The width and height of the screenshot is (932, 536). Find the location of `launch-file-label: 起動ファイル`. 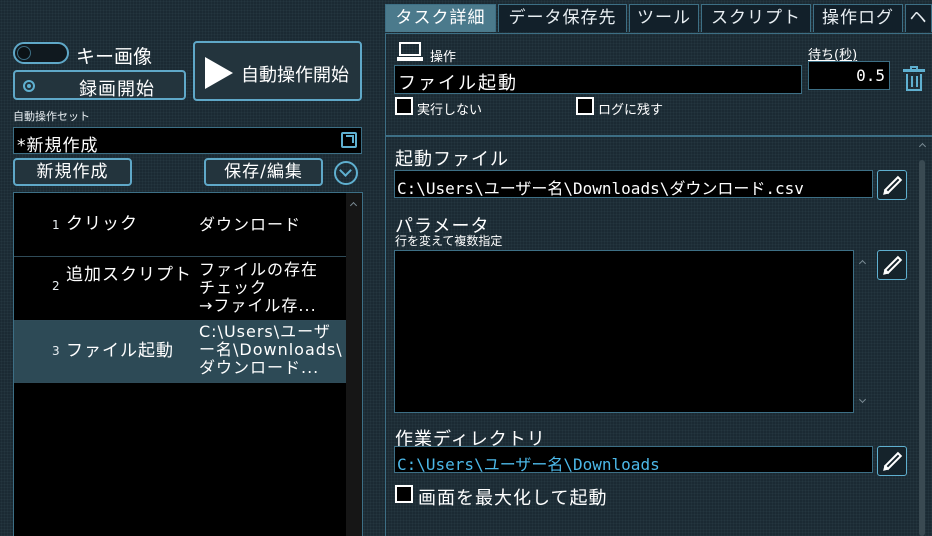

launch-file-label: 起動ファイル is located at coordinates (452, 159).